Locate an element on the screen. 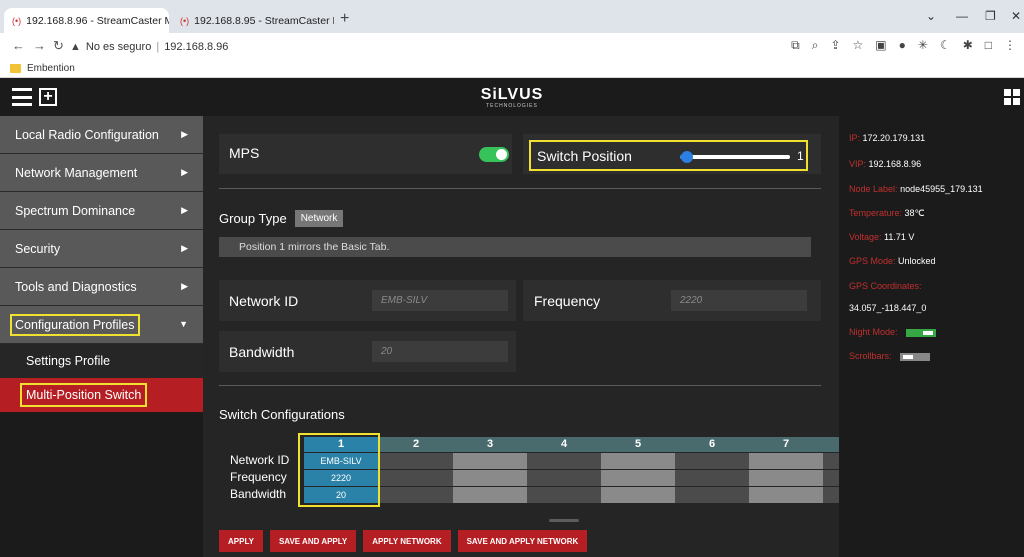  minimize-button: — is located at coordinates (962, 16).